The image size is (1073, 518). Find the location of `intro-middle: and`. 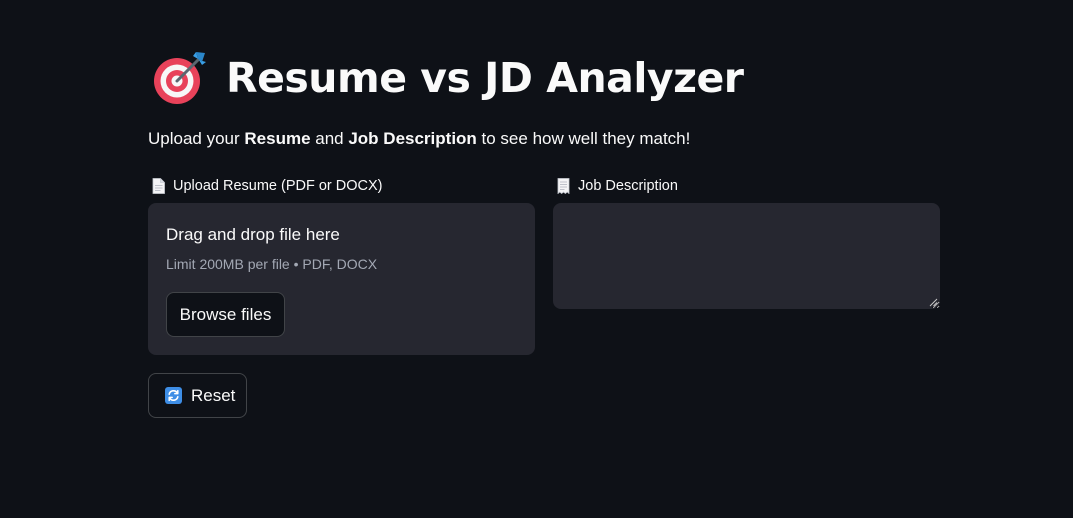

intro-middle: and is located at coordinates (329, 138).